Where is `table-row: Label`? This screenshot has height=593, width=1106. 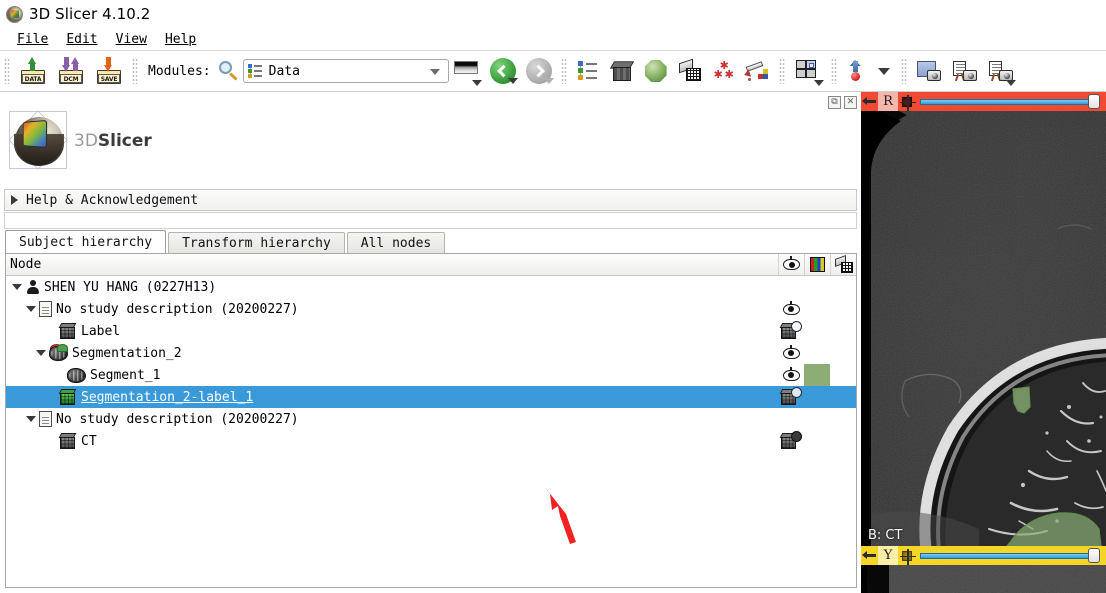
table-row: Label is located at coordinates (431, 331).